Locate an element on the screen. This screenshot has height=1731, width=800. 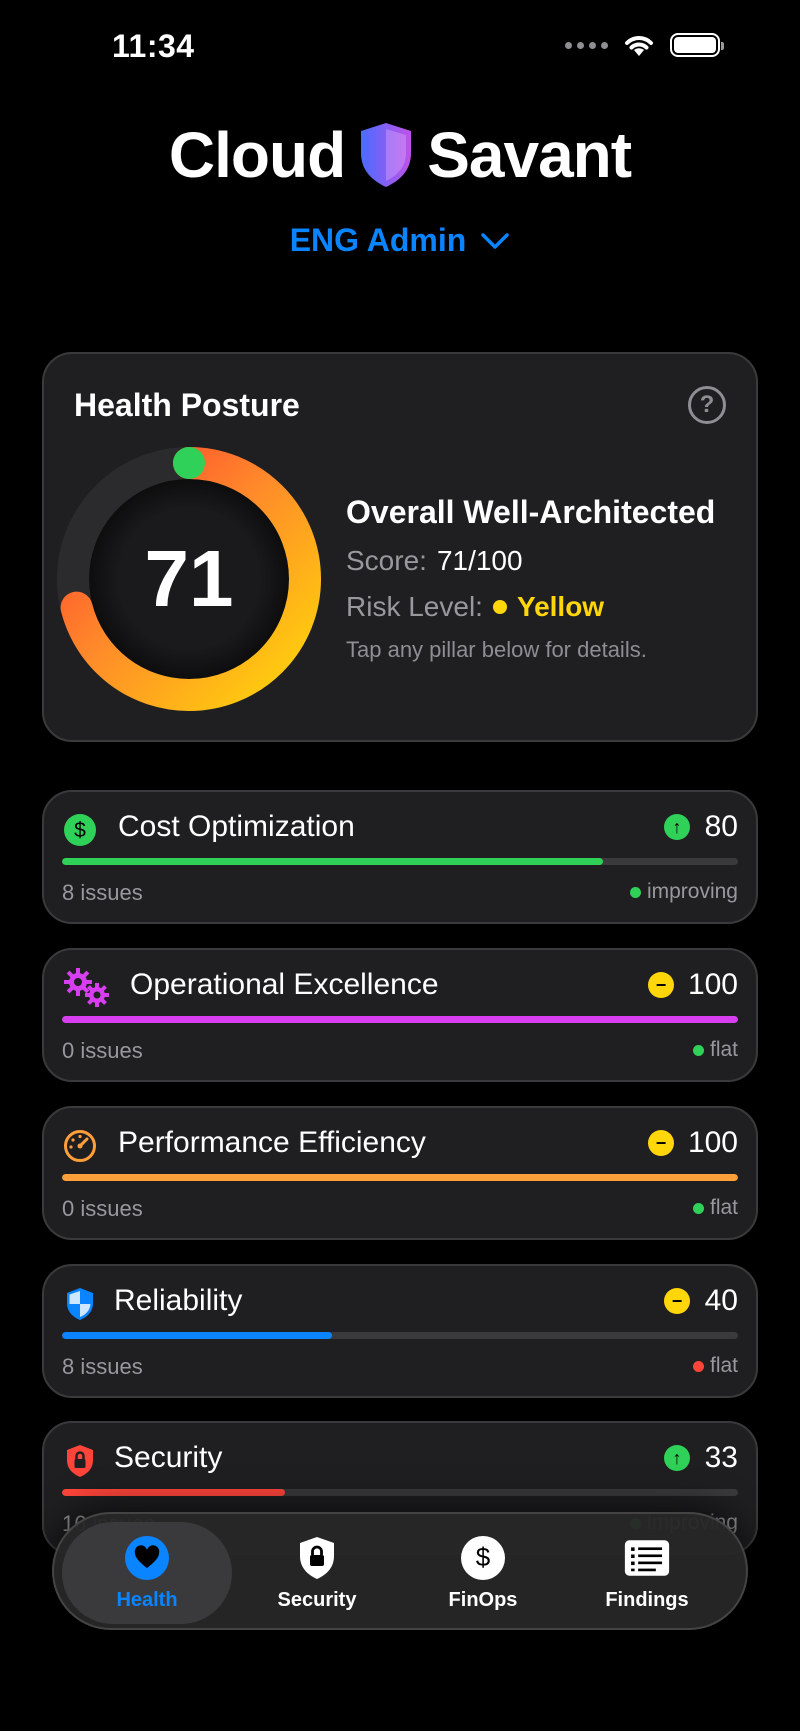
pillar-status: improving is located at coordinates (683, 892).